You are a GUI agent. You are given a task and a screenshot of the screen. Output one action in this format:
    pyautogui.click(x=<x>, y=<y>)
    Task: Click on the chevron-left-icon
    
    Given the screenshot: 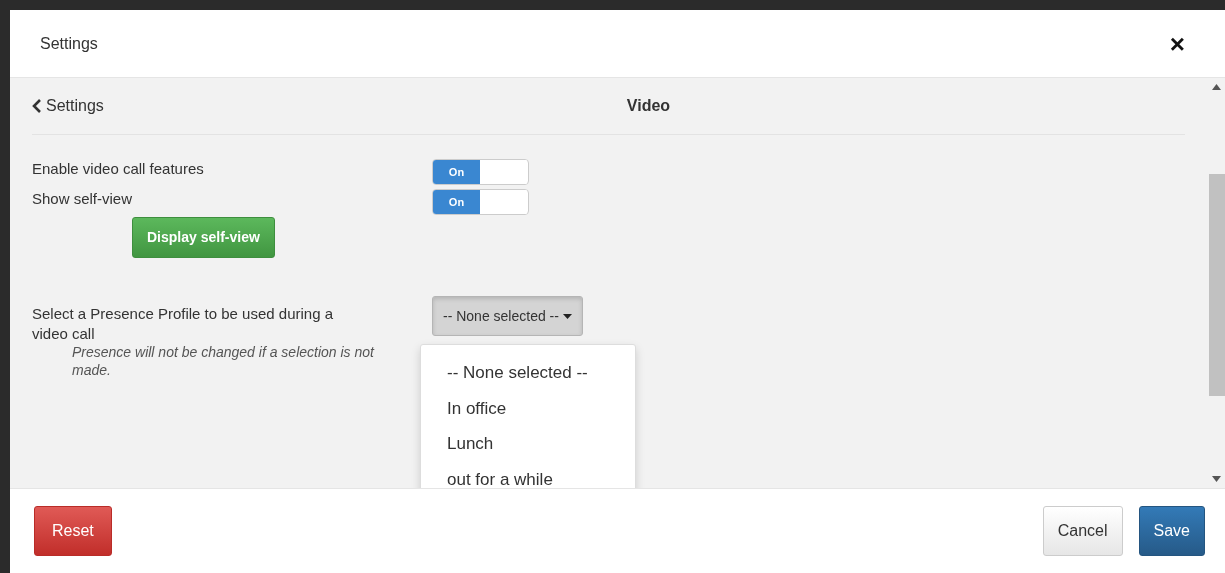 What is the action you would take?
    pyautogui.click(x=37, y=106)
    